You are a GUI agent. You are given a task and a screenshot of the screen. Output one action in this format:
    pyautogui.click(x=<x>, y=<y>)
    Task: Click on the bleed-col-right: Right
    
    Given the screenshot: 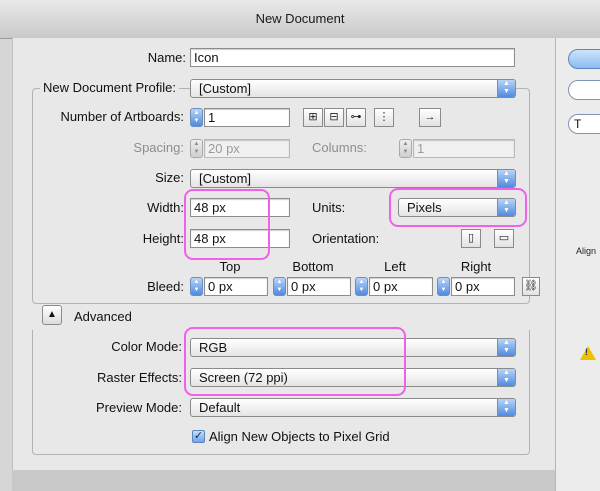 What is the action you would take?
    pyautogui.click(x=476, y=266)
    